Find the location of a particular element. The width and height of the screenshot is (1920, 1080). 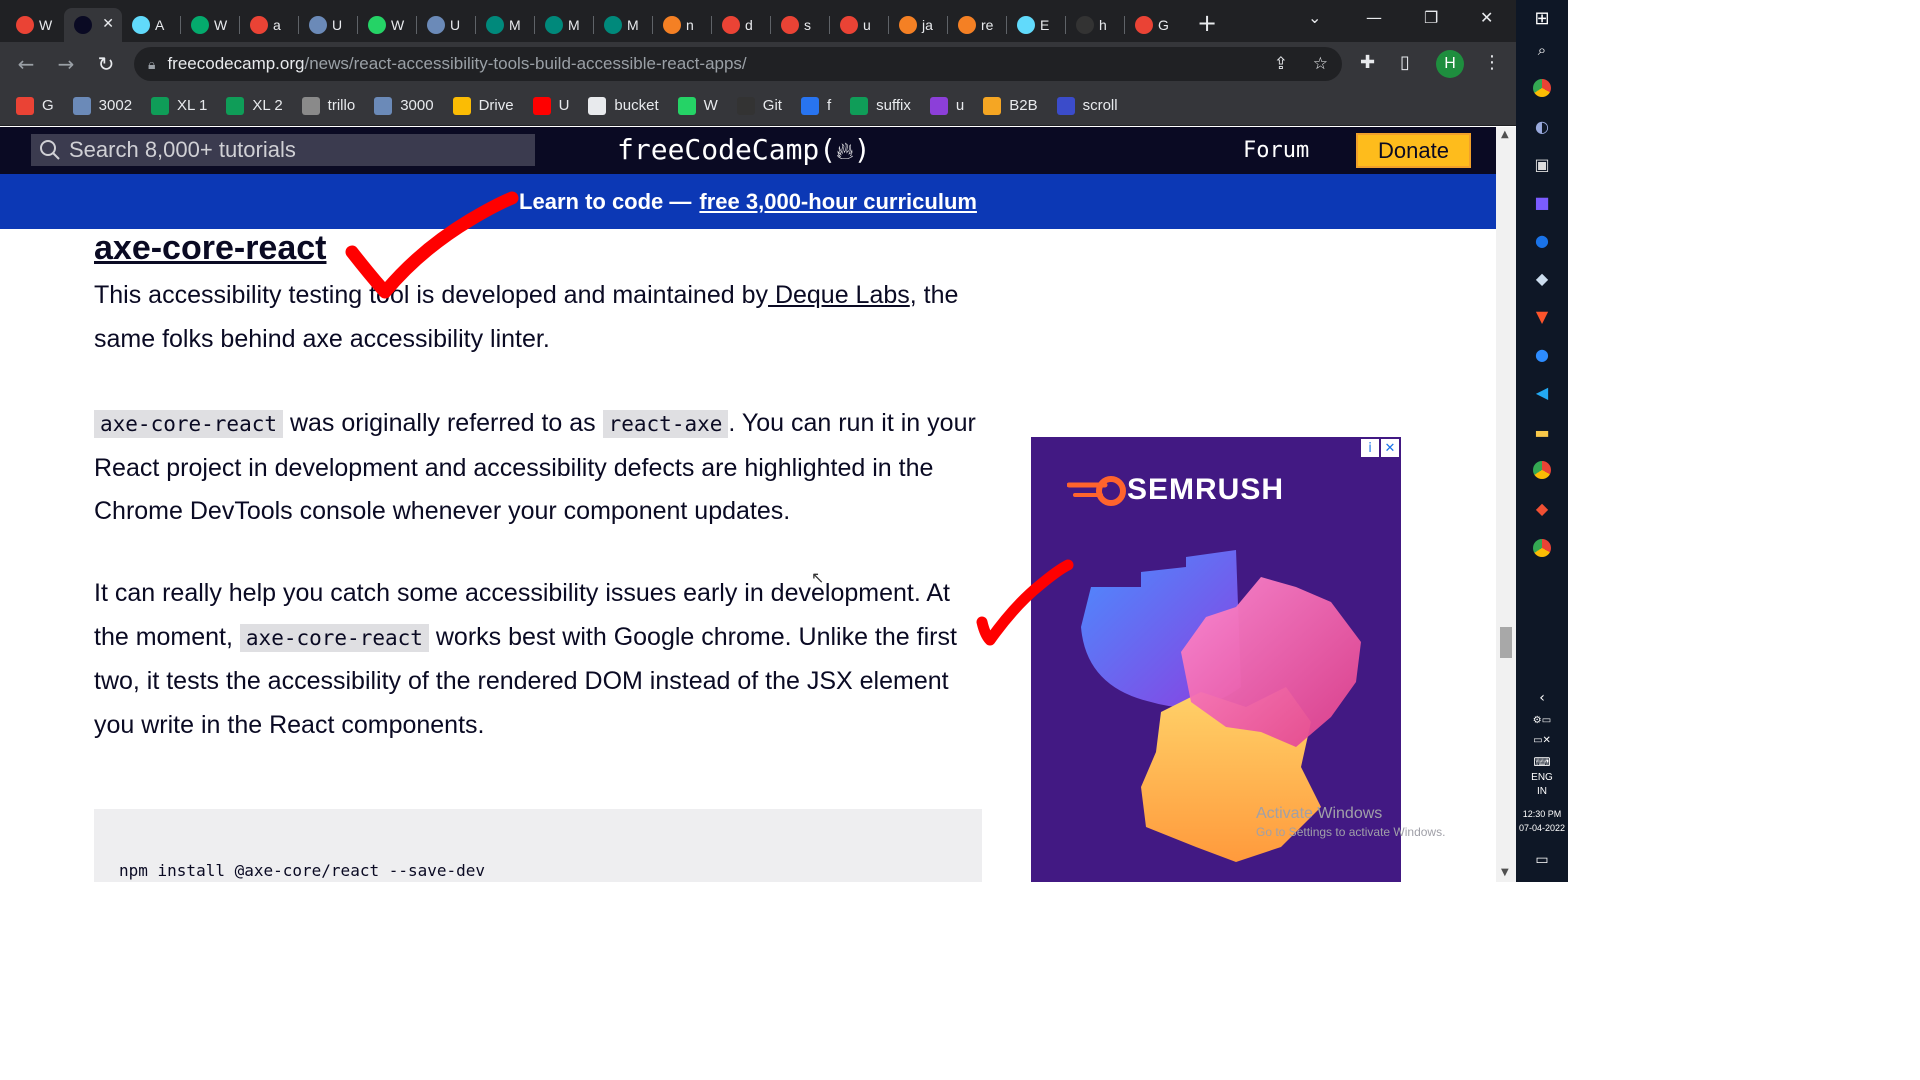

freecodecamp-logo: freeCodeCamp(🔥︎) is located at coordinates (744, 149).